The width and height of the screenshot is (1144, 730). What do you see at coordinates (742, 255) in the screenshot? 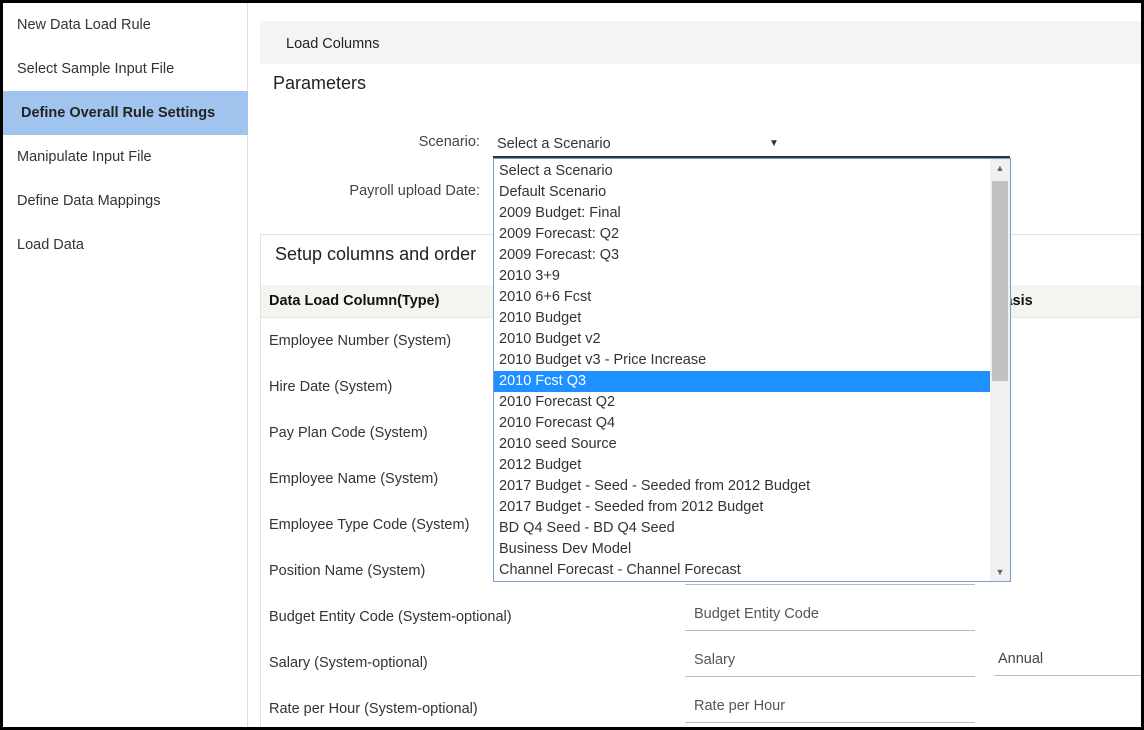
I see `dropdown-option: 2009 Forecast: Q3` at bounding box center [742, 255].